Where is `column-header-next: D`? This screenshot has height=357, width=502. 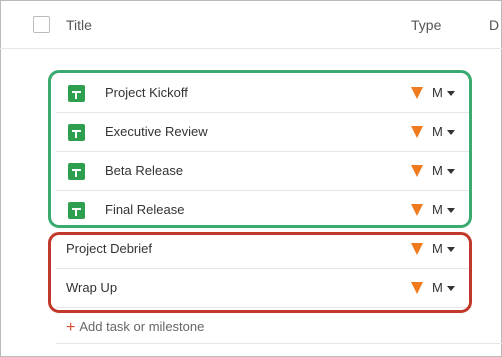 column-header-next: D is located at coordinates (494, 25).